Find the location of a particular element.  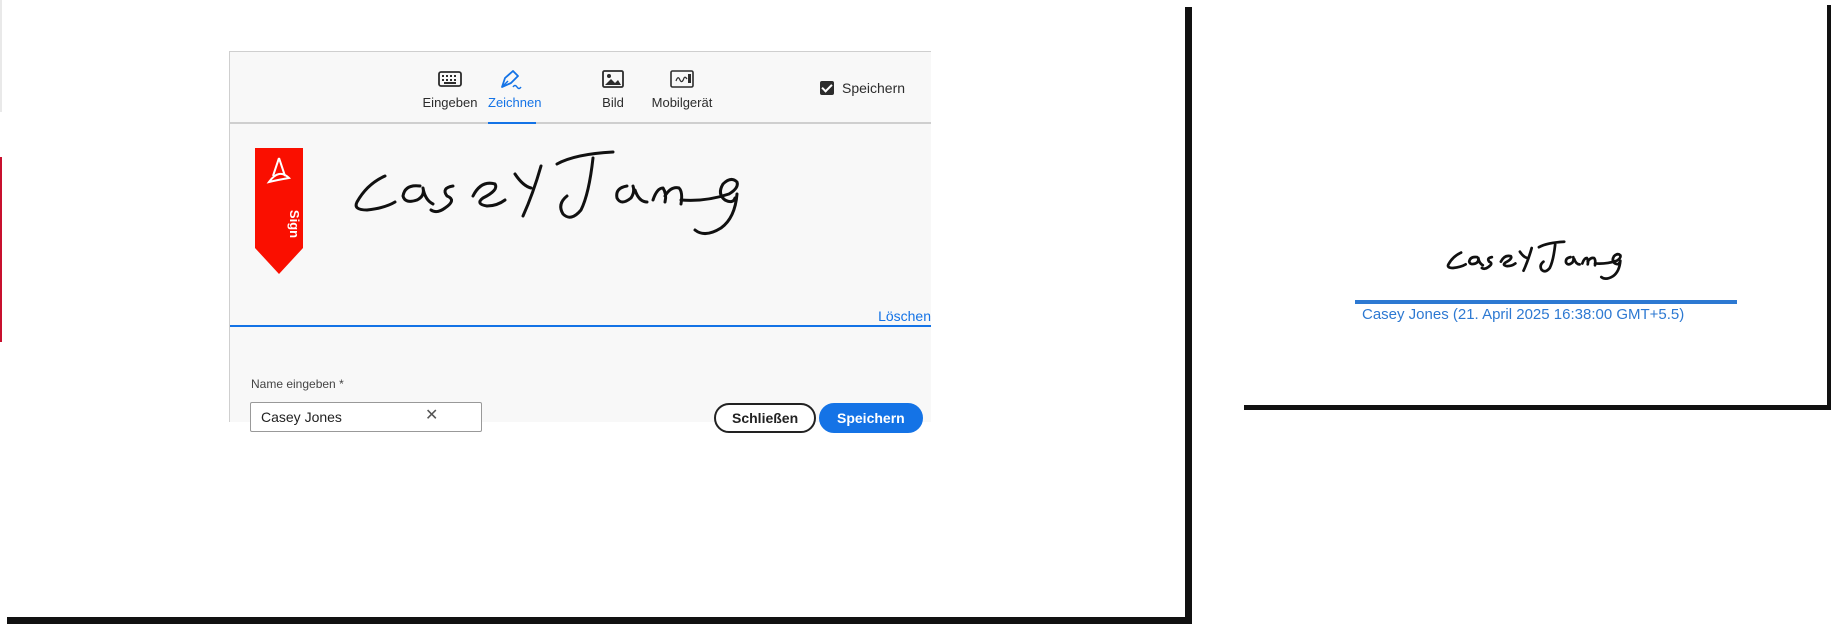

preview-signature-line is located at coordinates (1546, 302).